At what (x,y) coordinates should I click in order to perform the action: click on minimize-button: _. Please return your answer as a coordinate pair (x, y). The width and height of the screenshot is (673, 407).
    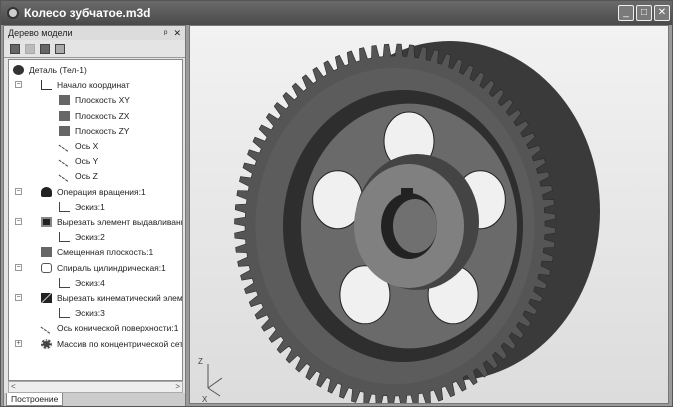
    Looking at the image, I should click on (626, 13).